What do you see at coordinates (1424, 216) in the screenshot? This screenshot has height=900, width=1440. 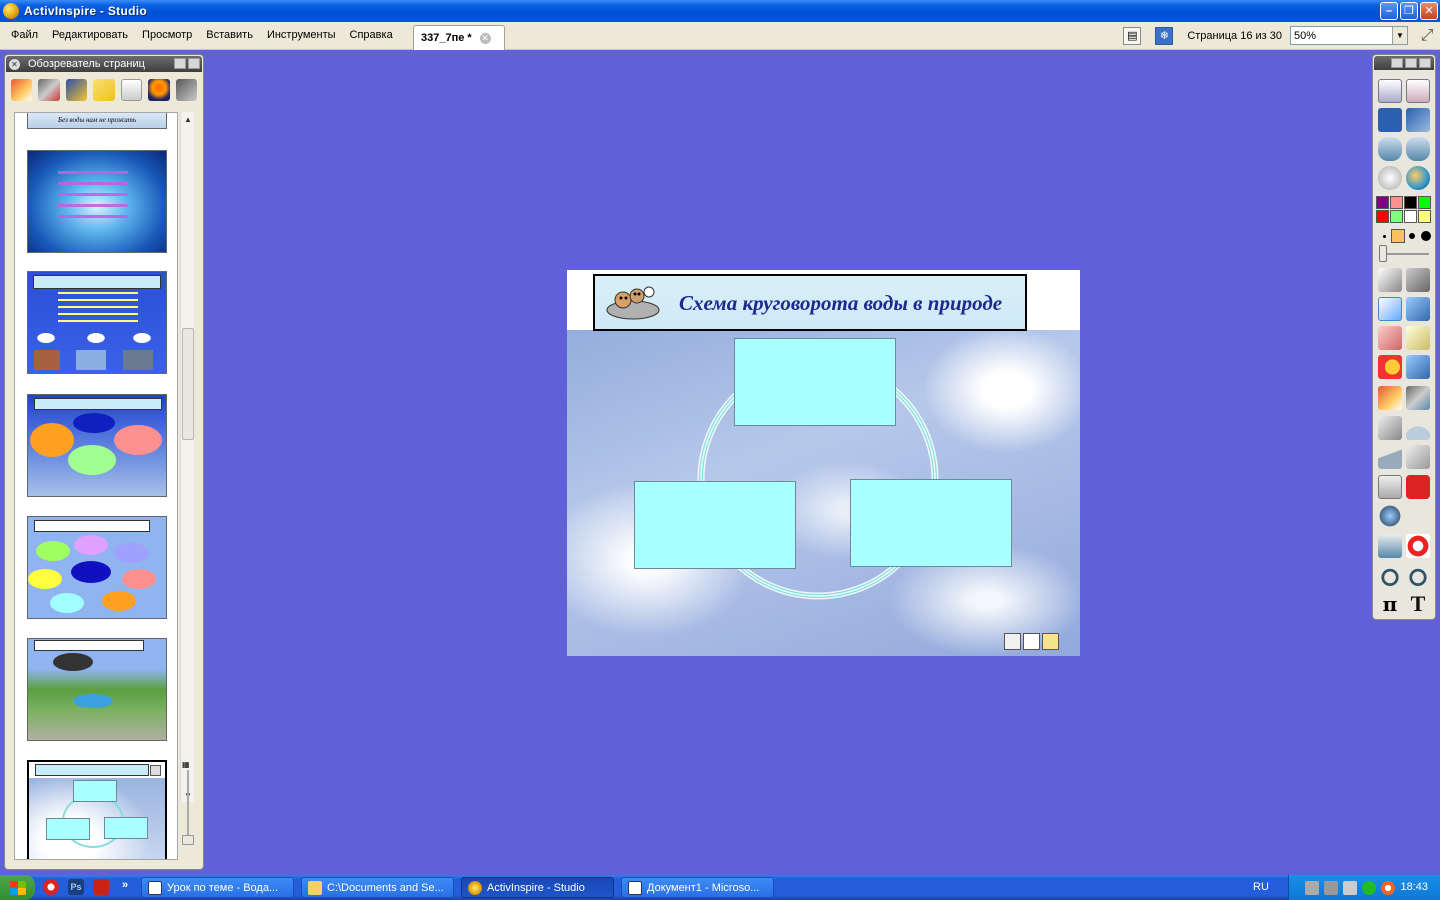 I see `color-swatch-yellow` at bounding box center [1424, 216].